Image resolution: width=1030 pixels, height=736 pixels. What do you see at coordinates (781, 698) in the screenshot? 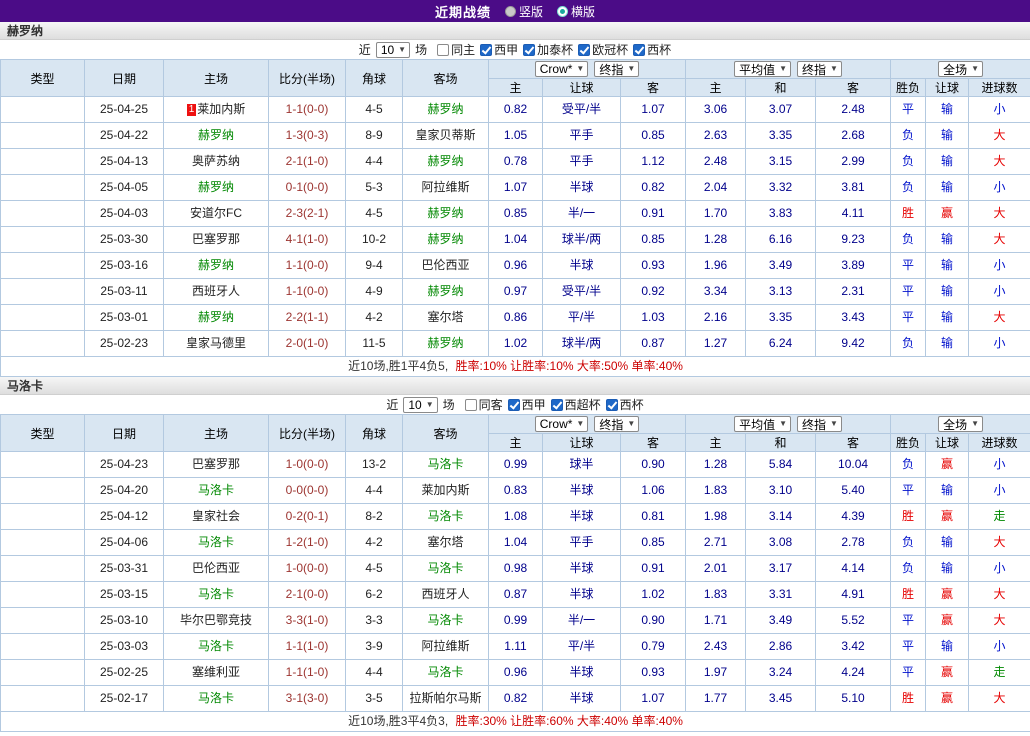
I see `cell-avg-draw: 3.45` at bounding box center [781, 698].